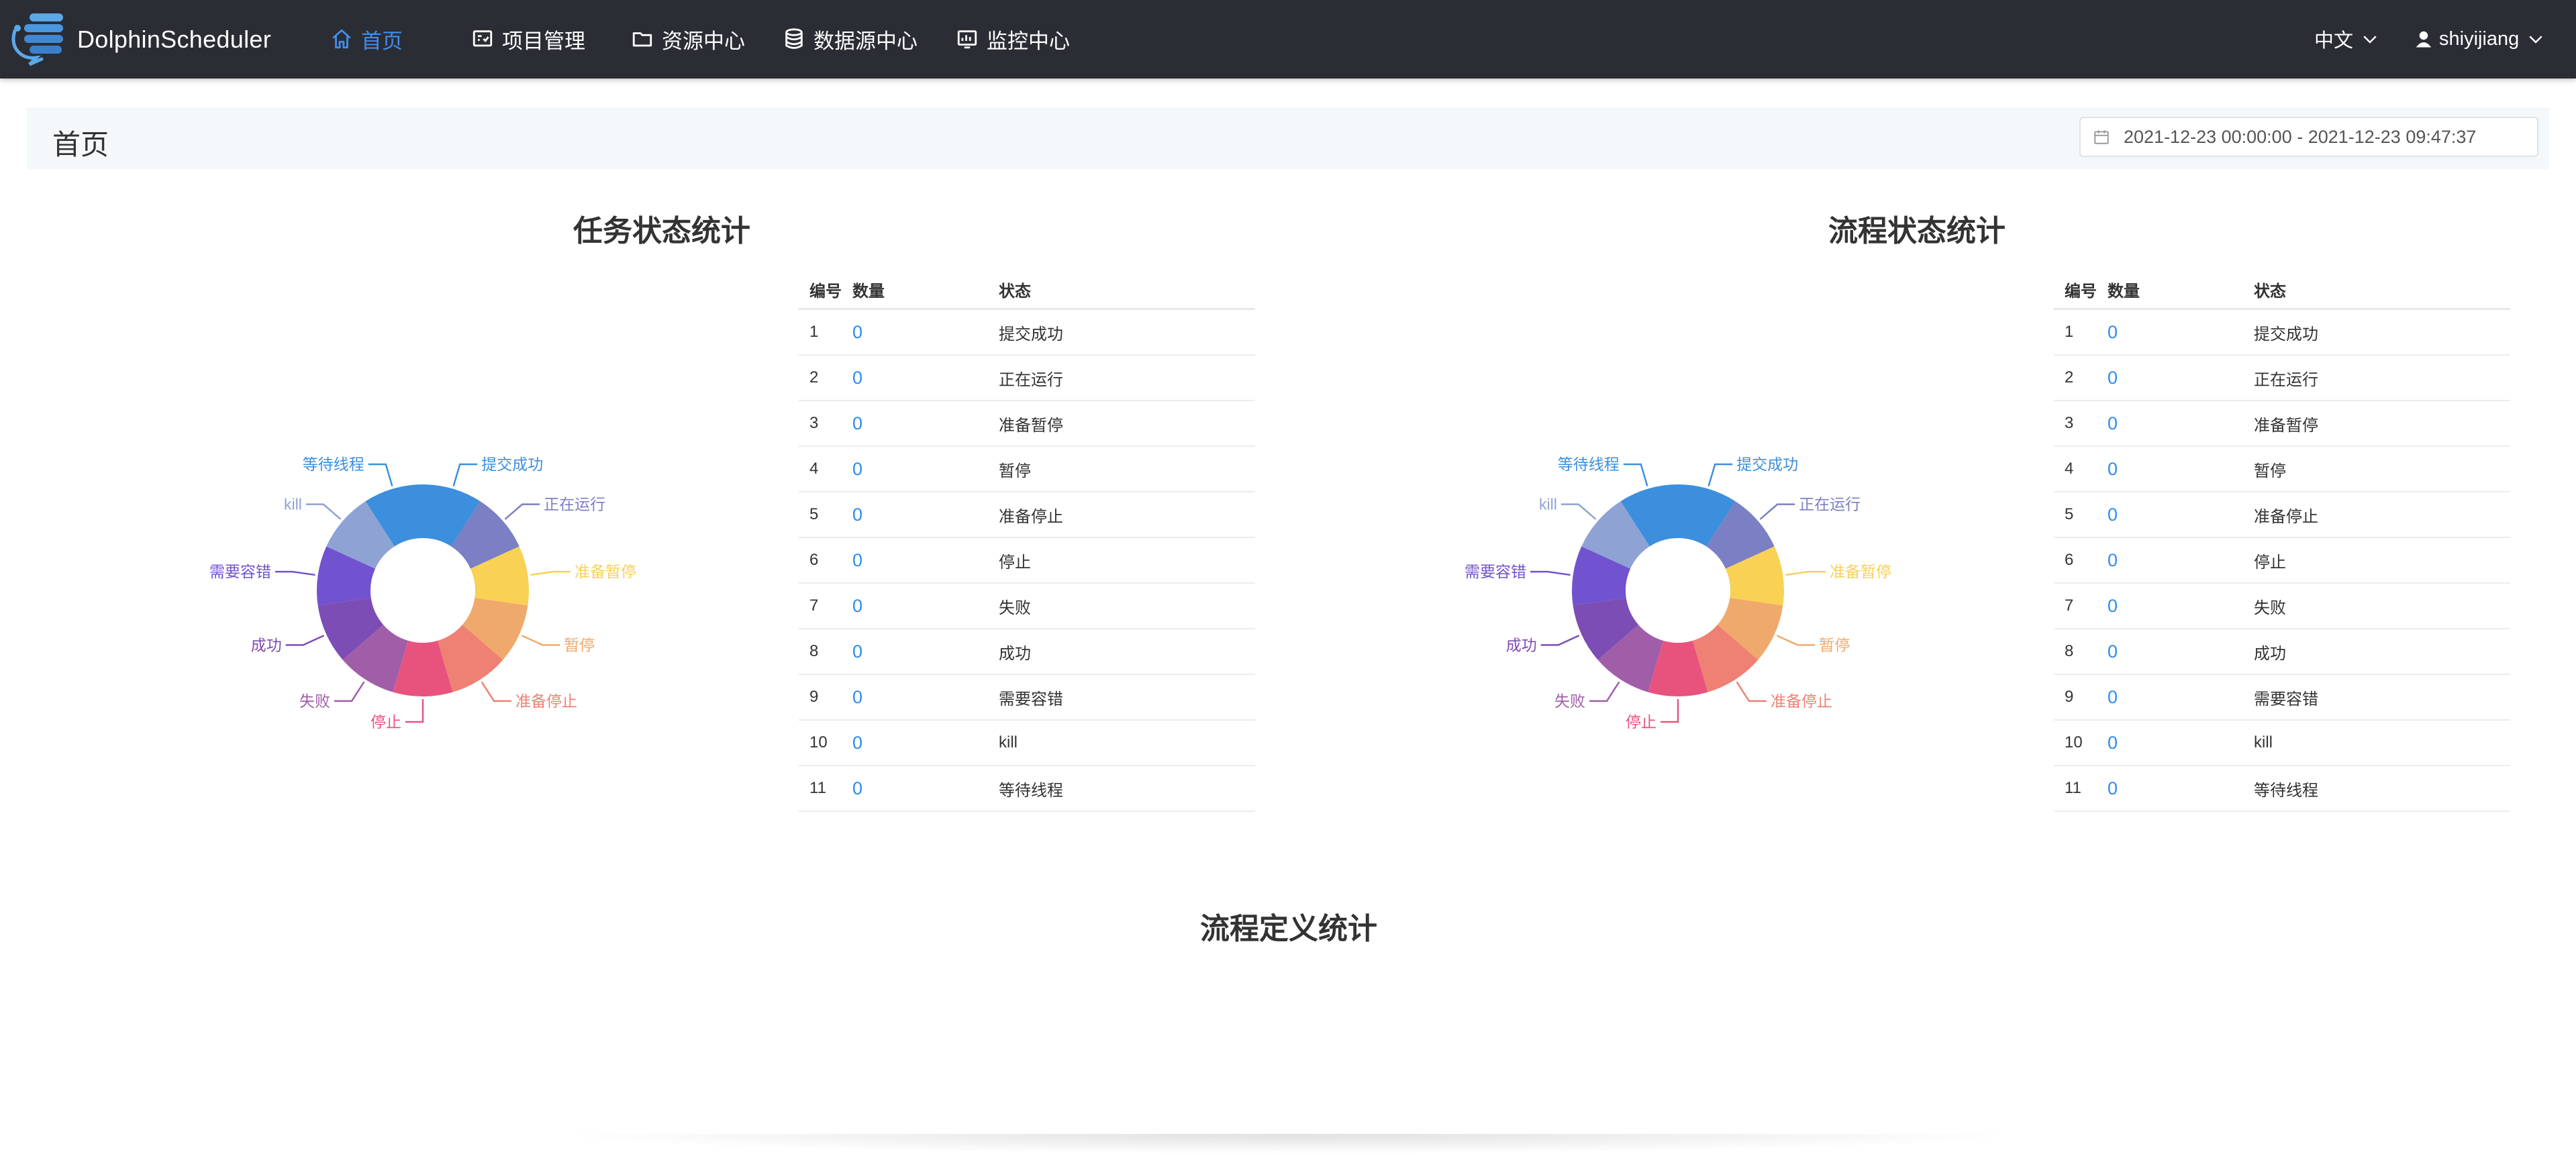  I want to click on table-row: 5 0 准备停止, so click(2282, 515).